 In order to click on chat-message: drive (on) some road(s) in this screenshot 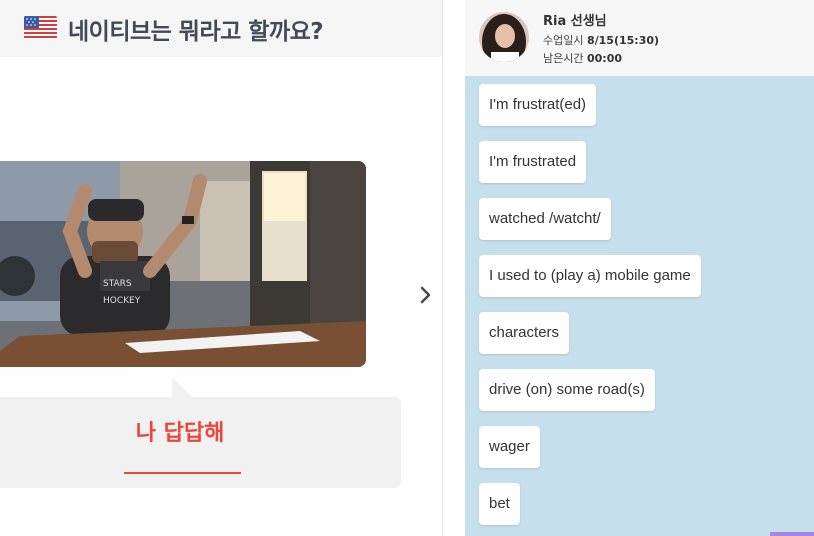, I will do `click(567, 390)`.